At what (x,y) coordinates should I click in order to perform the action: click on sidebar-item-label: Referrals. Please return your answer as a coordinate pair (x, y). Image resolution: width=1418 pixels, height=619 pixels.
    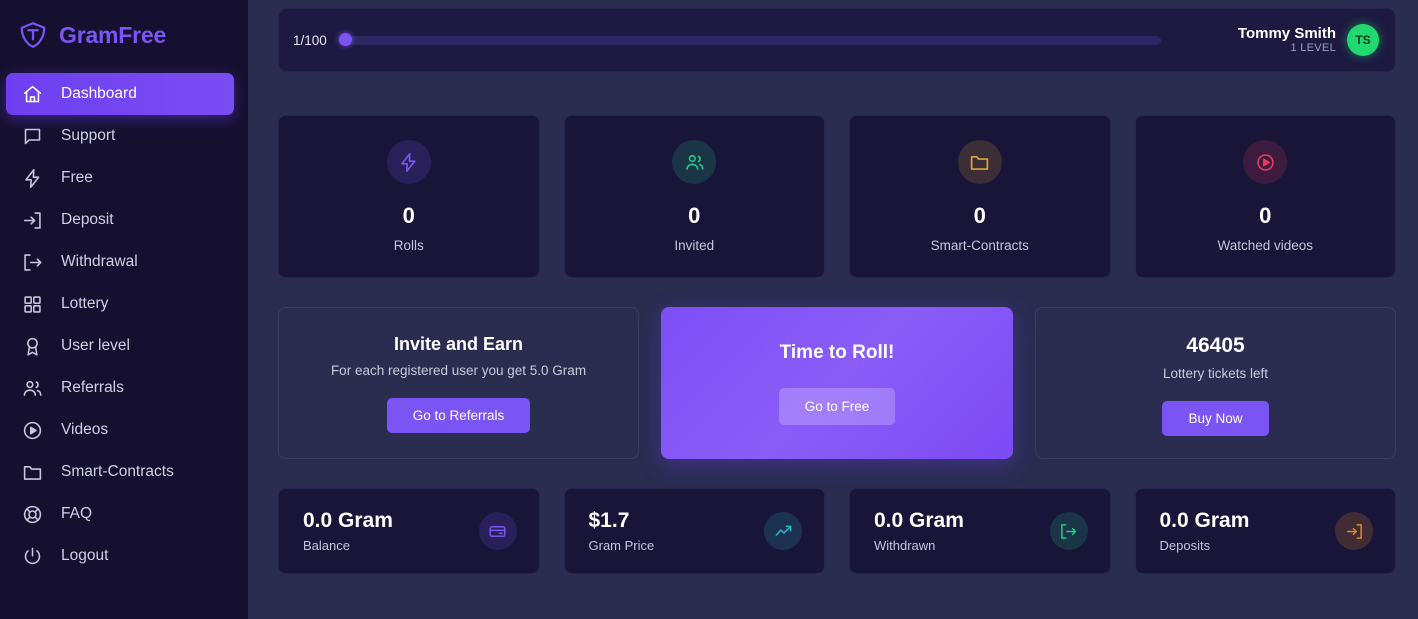
    Looking at the image, I should click on (92, 387).